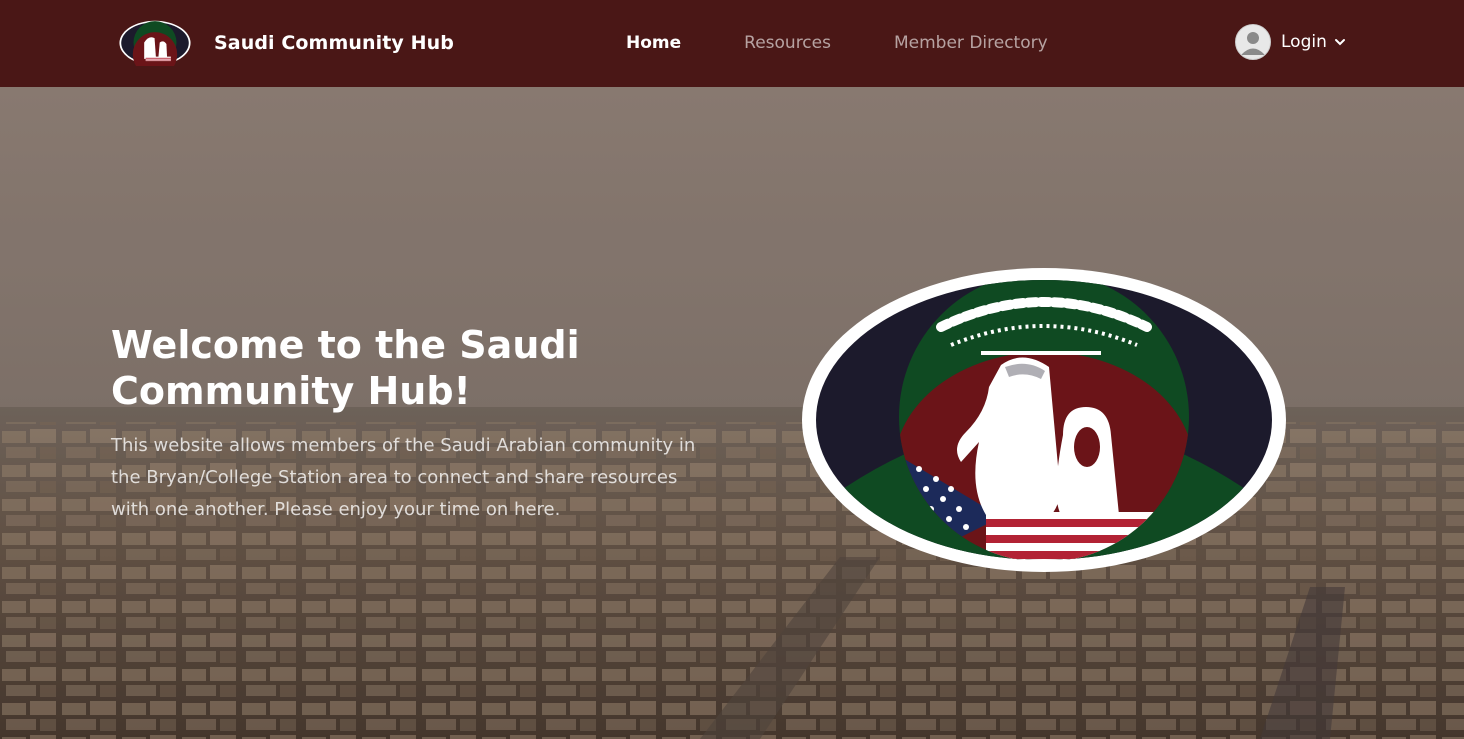  What do you see at coordinates (1044, 420) in the screenshot?
I see `community-emblem-icon` at bounding box center [1044, 420].